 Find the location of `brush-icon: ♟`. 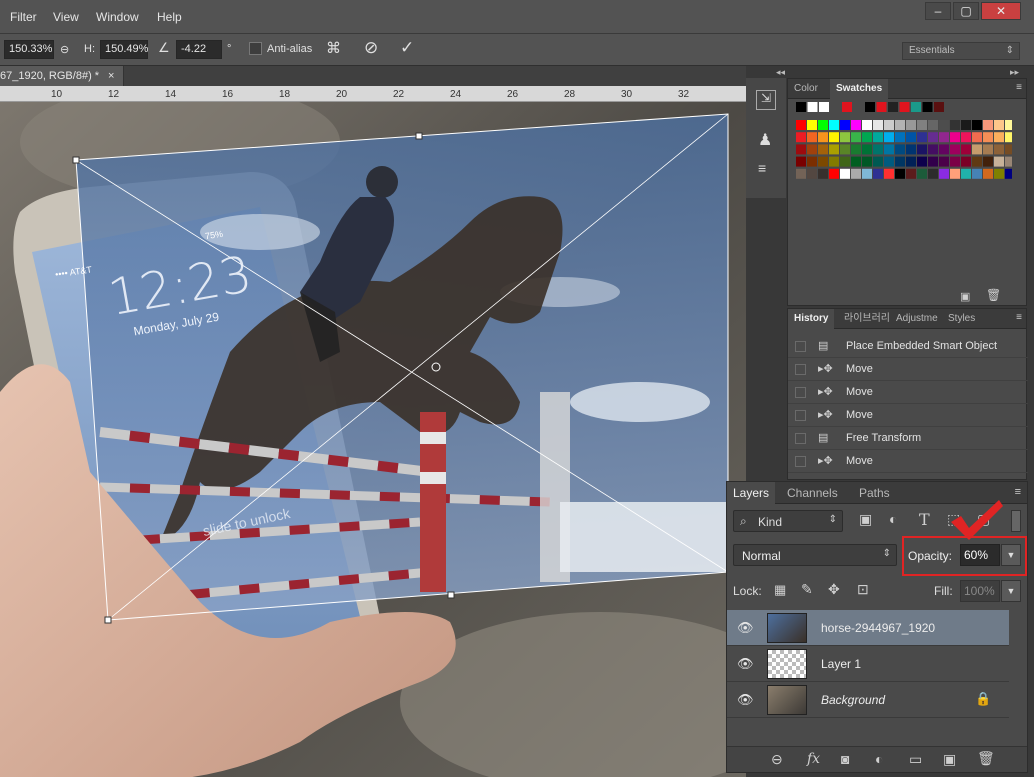

brush-icon: ♟ is located at coordinates (765, 140).